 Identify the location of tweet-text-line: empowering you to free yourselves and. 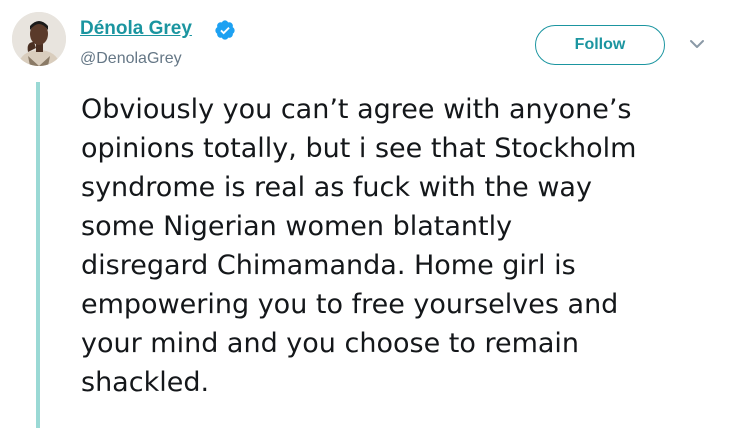
(350, 304).